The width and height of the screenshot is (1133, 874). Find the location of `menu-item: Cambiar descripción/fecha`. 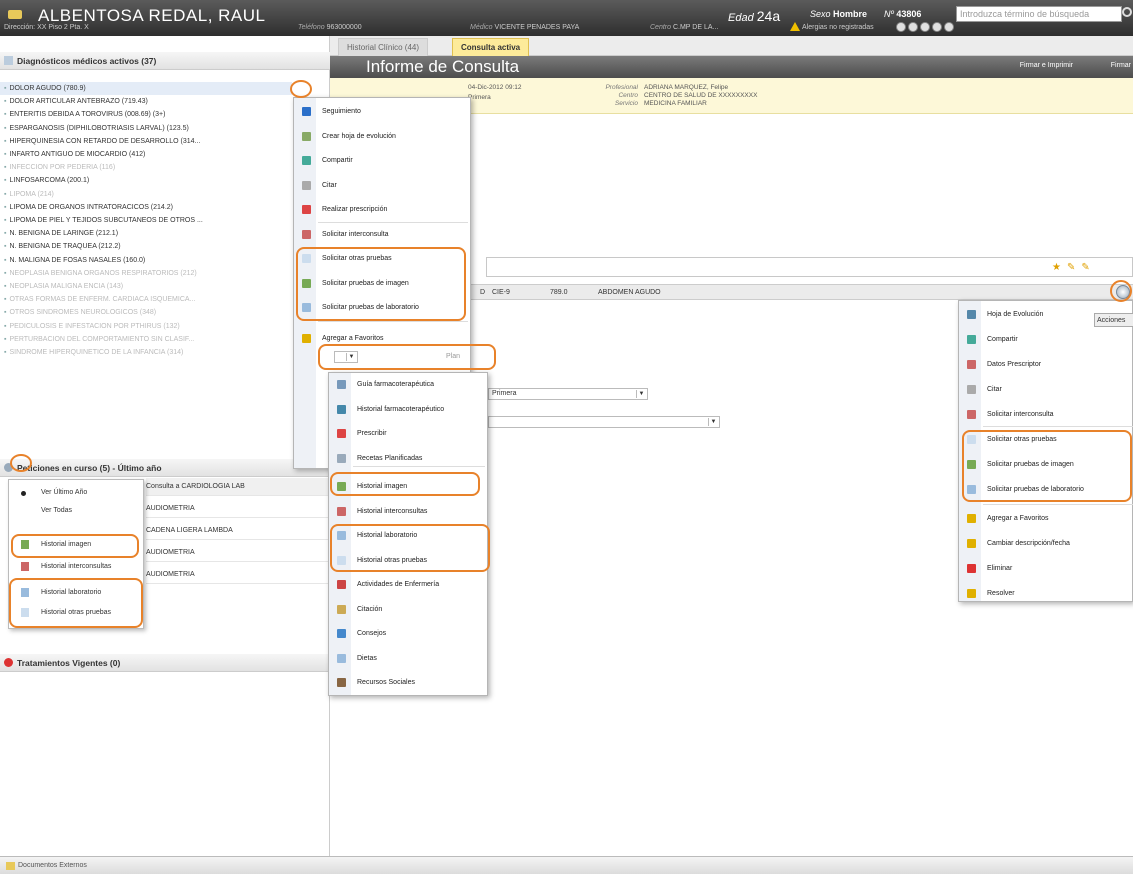

menu-item: Cambiar descripción/fecha is located at coordinates (1018, 543).